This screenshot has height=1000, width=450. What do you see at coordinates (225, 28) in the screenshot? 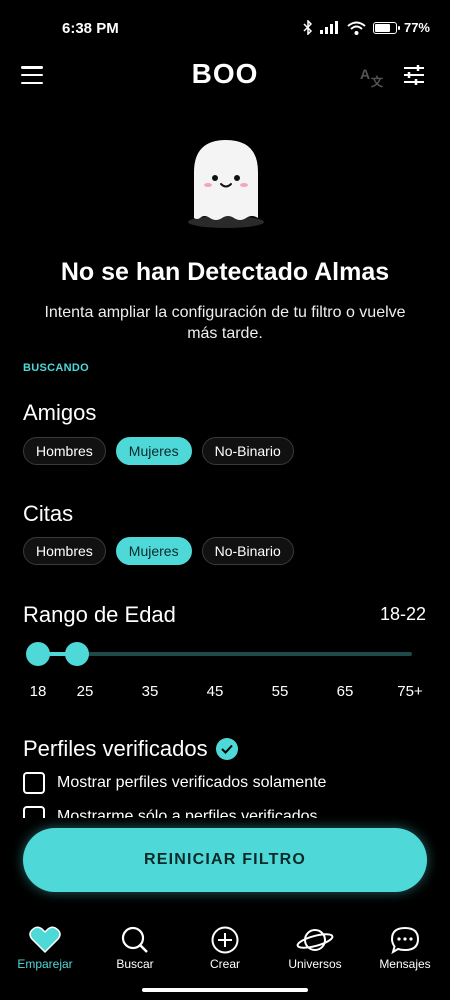
I see `status-bar: 6:38 PM 77%` at bounding box center [225, 28].